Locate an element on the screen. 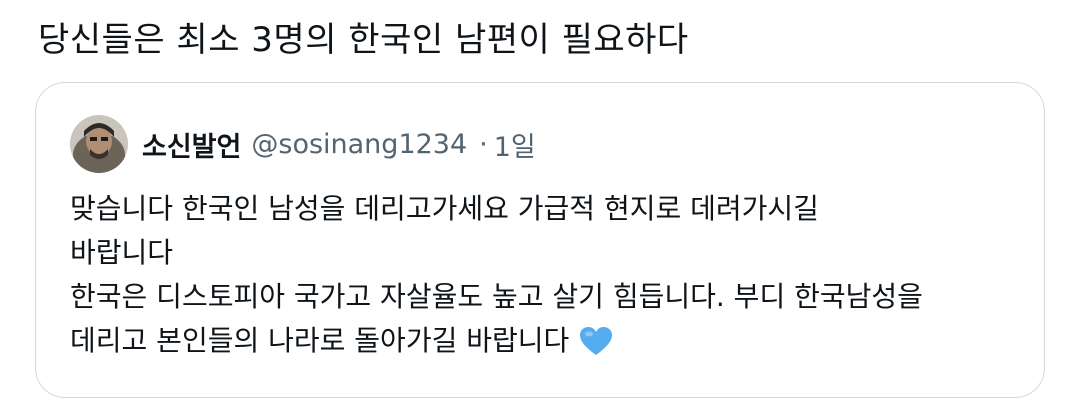  quote-line-text: 데리고 본인들의 나라로 돌아가길 바랍니다 is located at coordinates (320, 340).